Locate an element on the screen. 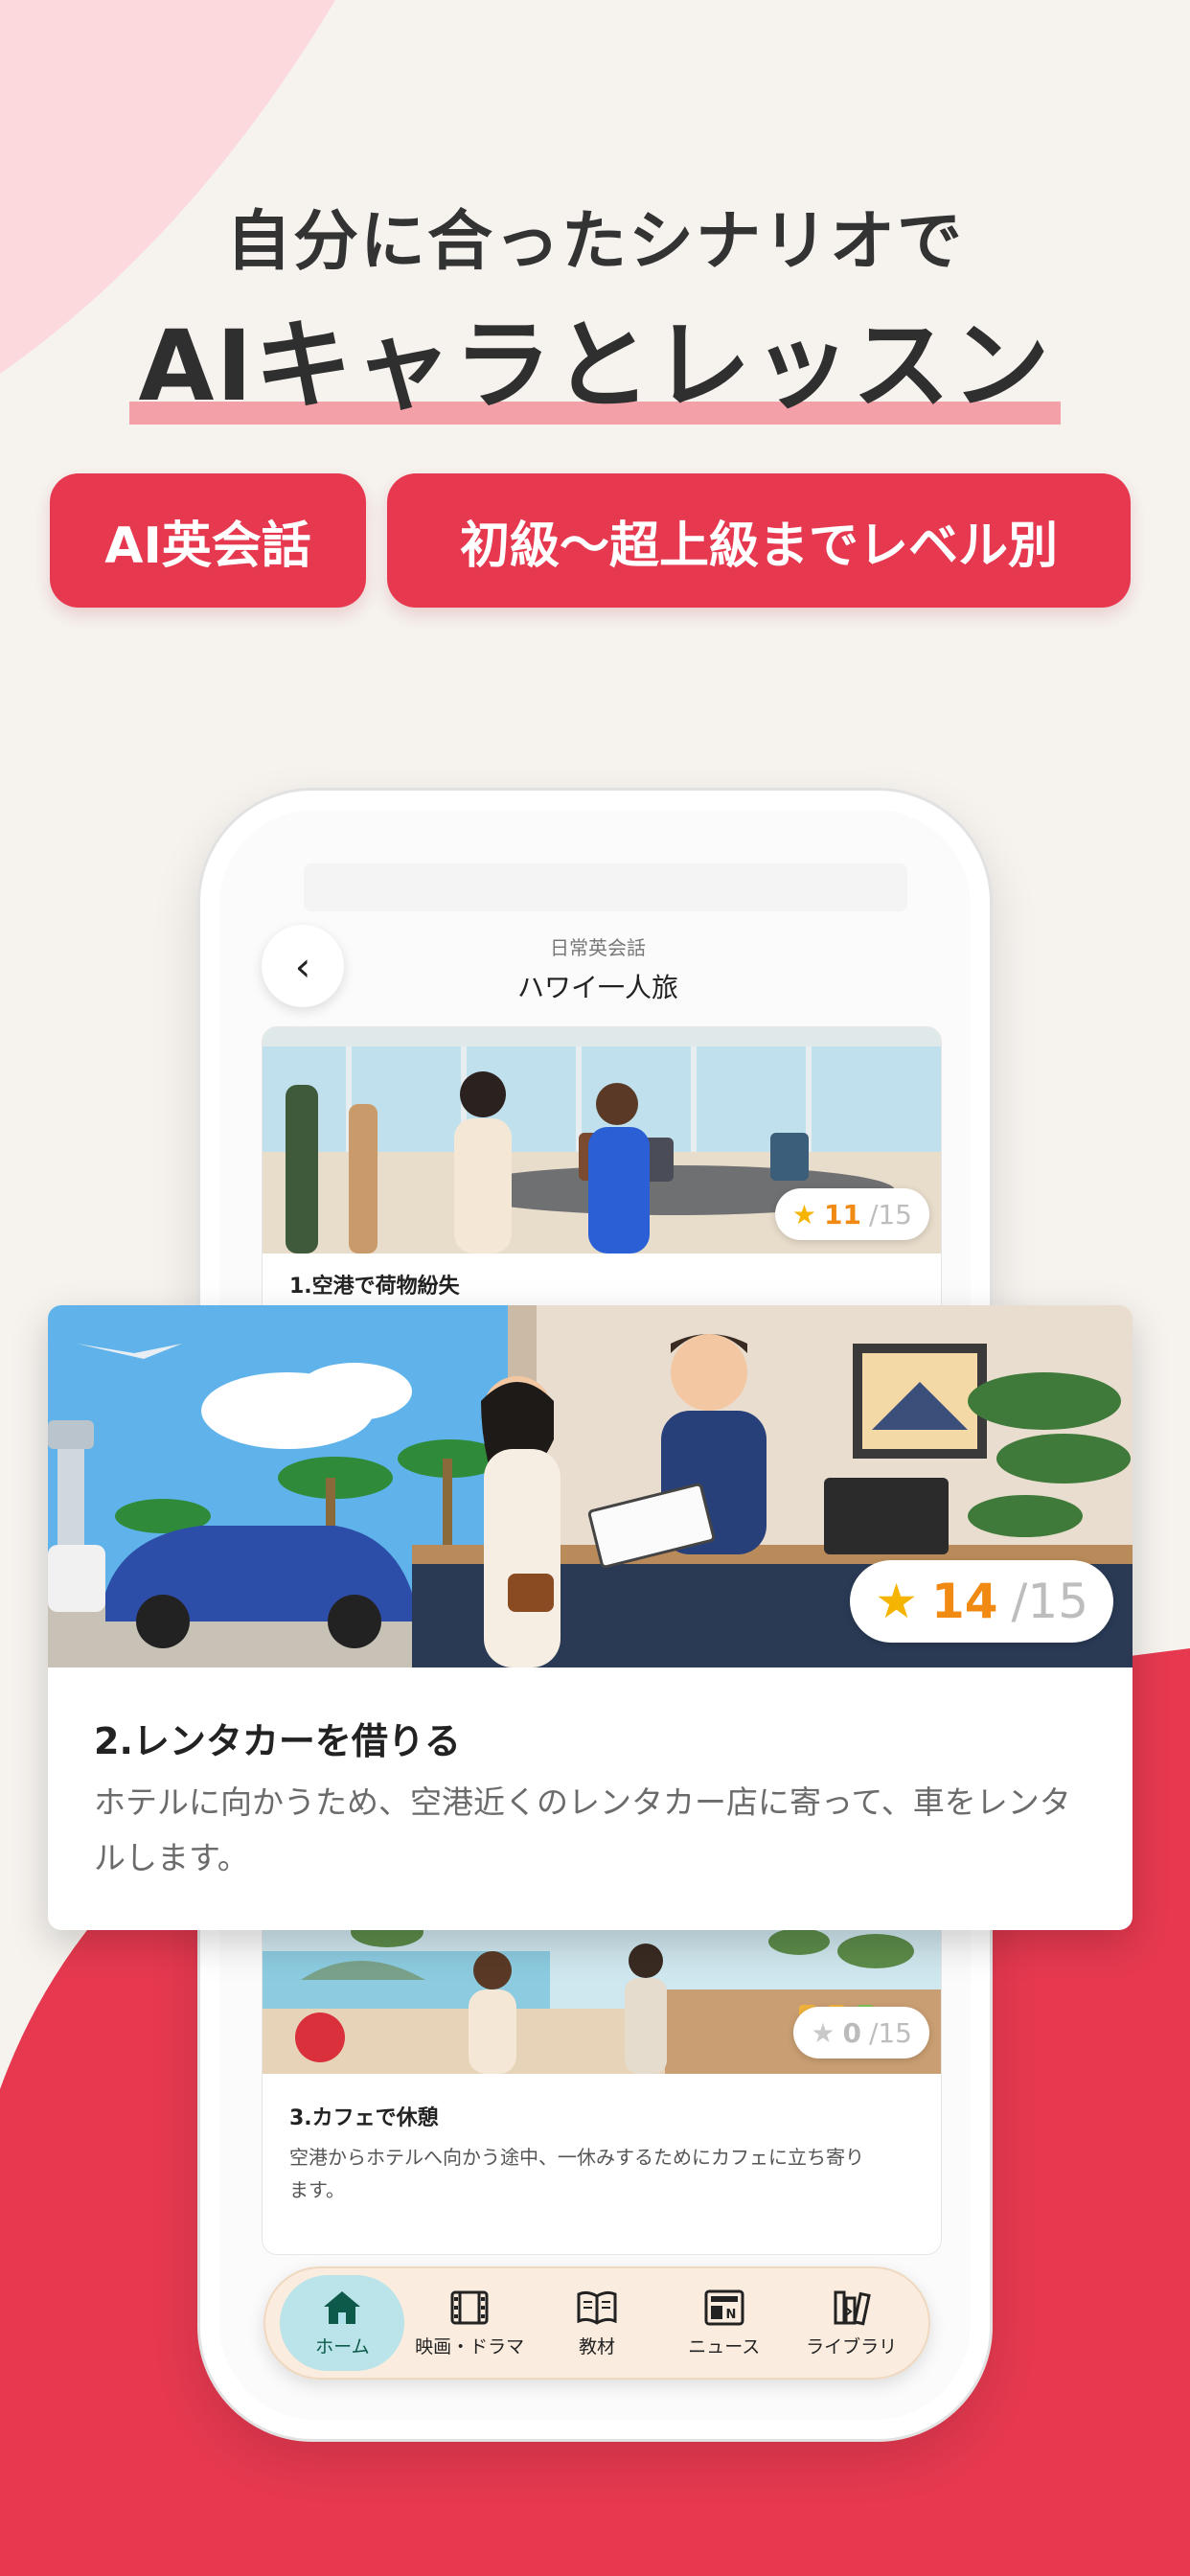 The width and height of the screenshot is (1190, 2576). home-icon is located at coordinates (342, 2307).